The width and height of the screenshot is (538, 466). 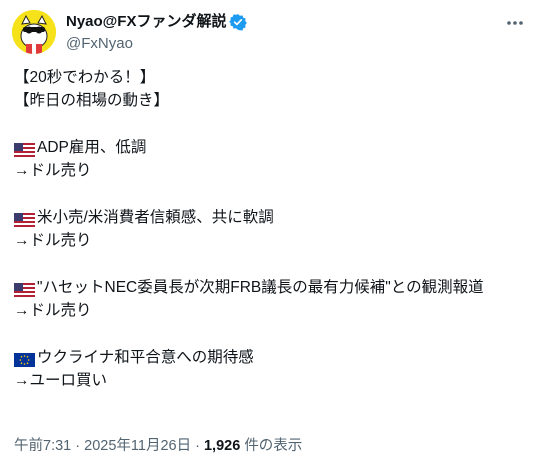 I want to click on display-name: Nyao@FXファンダ解説, so click(x=146, y=22).